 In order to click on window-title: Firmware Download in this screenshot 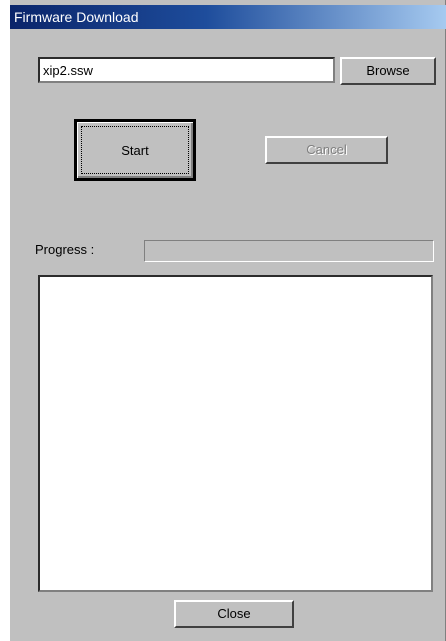, I will do `click(228, 17)`.